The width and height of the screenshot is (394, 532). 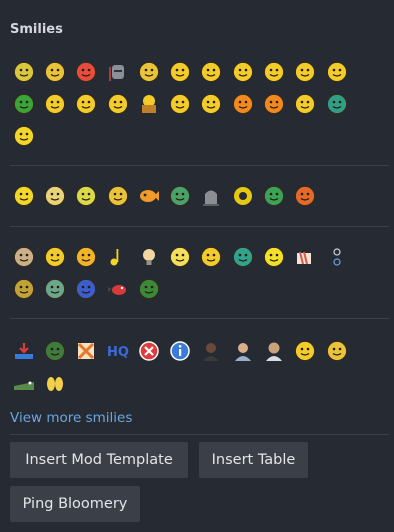 What do you see at coordinates (23, 196) in the screenshot?
I see `ghost-bee-smiley-icon` at bounding box center [23, 196].